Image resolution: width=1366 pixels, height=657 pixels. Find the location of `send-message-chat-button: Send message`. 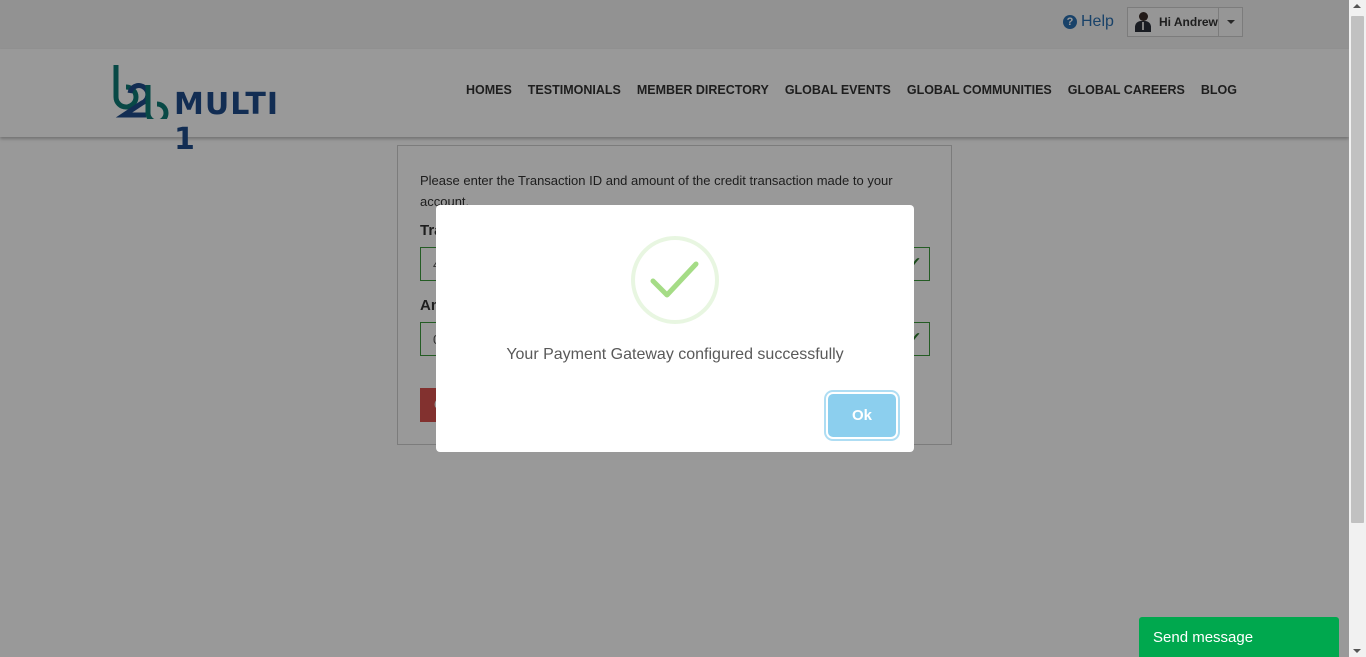

send-message-chat-button: Send message is located at coordinates (1239, 637).